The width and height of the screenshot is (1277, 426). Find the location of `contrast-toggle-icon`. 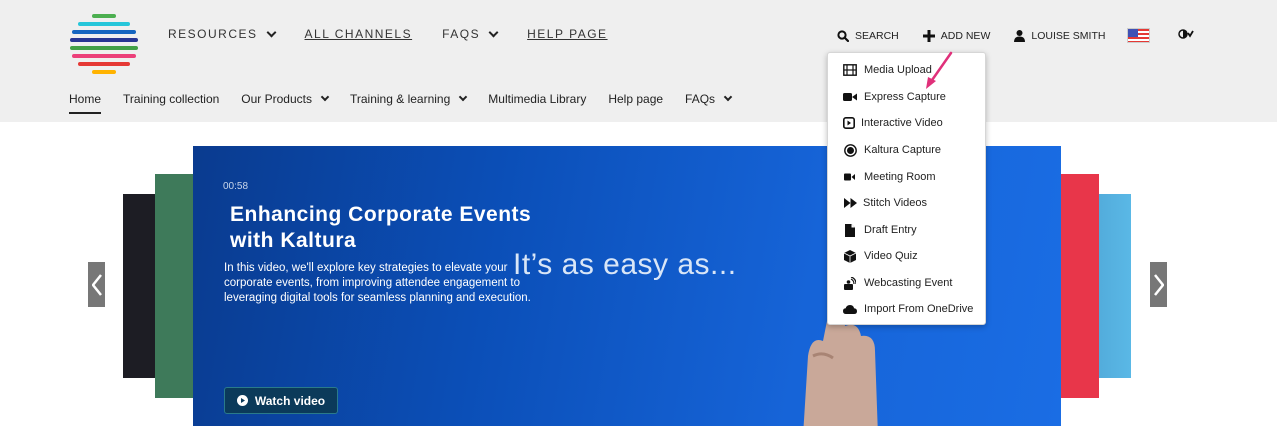

contrast-toggle-icon is located at coordinates (1186, 35).